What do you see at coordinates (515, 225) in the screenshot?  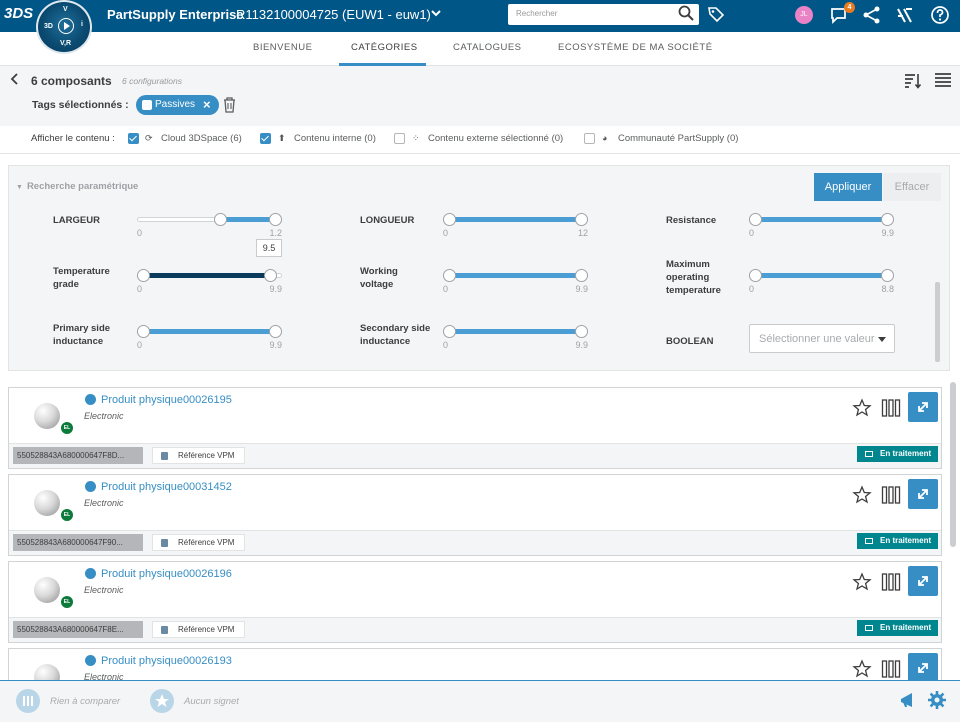 I see `range-slider: 0 12` at bounding box center [515, 225].